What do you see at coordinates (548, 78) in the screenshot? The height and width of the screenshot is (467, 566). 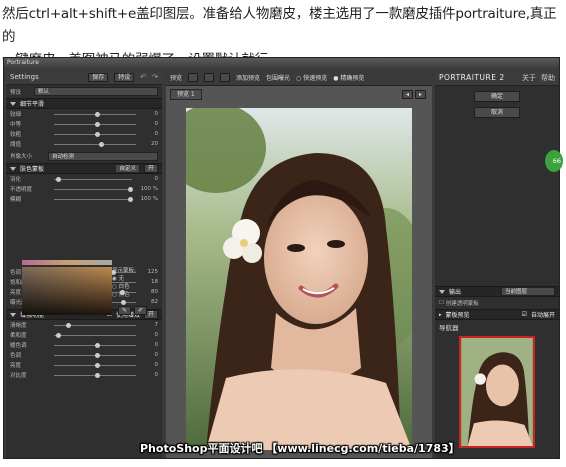 I see `help-button: 帮助` at bounding box center [548, 78].